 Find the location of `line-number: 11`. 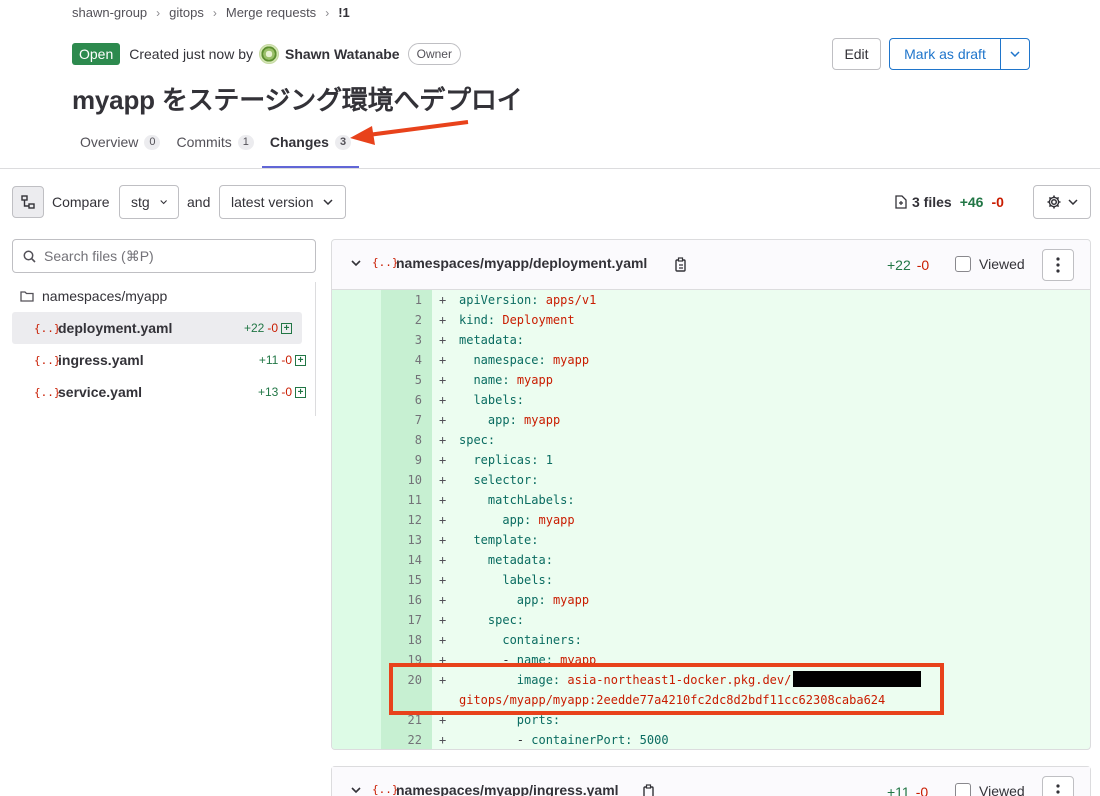

line-number: 11 is located at coordinates (402, 500).